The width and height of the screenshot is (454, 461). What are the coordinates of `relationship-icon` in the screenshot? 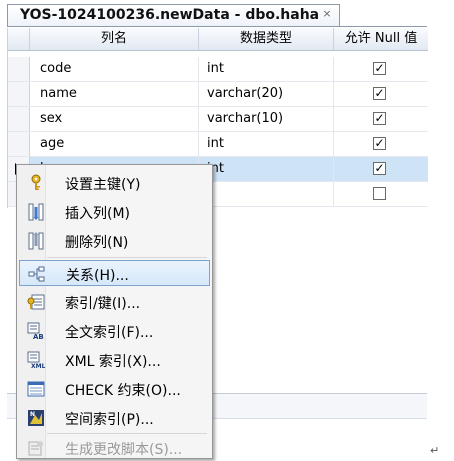 It's located at (36, 274).